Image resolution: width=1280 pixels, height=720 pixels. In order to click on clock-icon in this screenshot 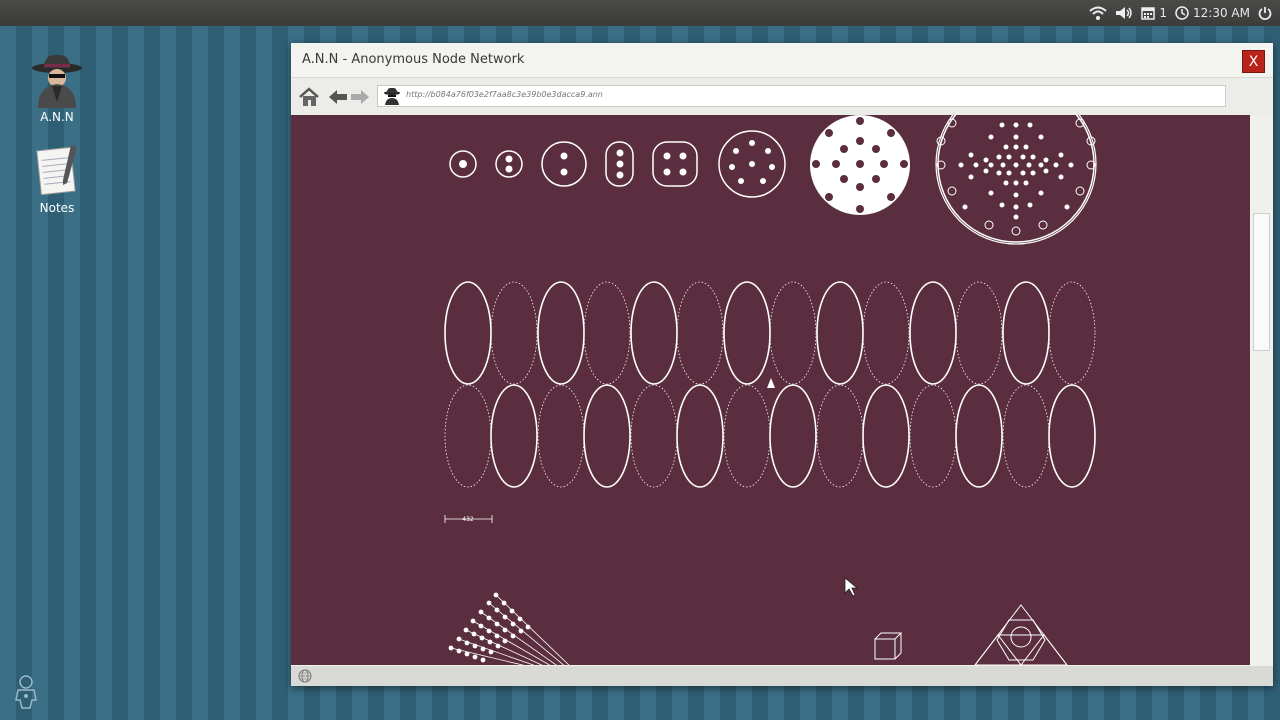, I will do `click(1182, 13)`.